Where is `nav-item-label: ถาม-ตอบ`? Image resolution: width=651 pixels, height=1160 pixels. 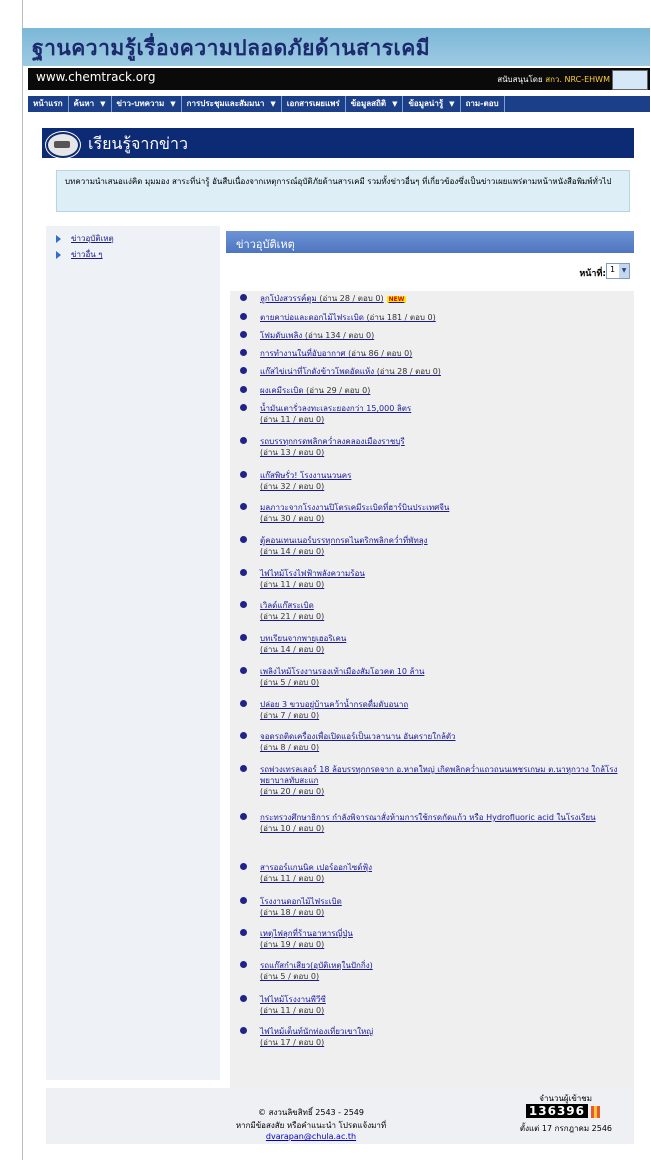
nav-item-label: ถาม-ตอบ is located at coordinates (482, 103).